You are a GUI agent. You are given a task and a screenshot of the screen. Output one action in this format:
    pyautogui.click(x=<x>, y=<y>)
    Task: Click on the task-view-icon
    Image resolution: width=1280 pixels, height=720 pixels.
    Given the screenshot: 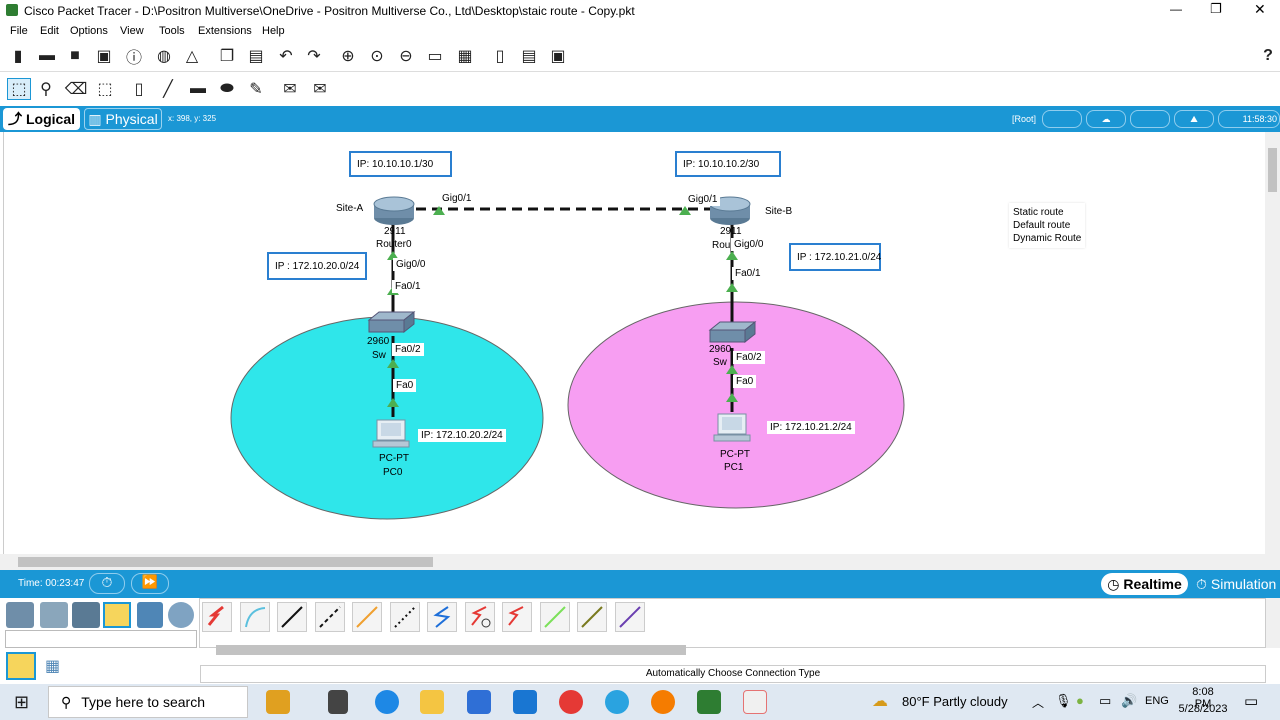 What is the action you would take?
    pyautogui.click(x=338, y=702)
    